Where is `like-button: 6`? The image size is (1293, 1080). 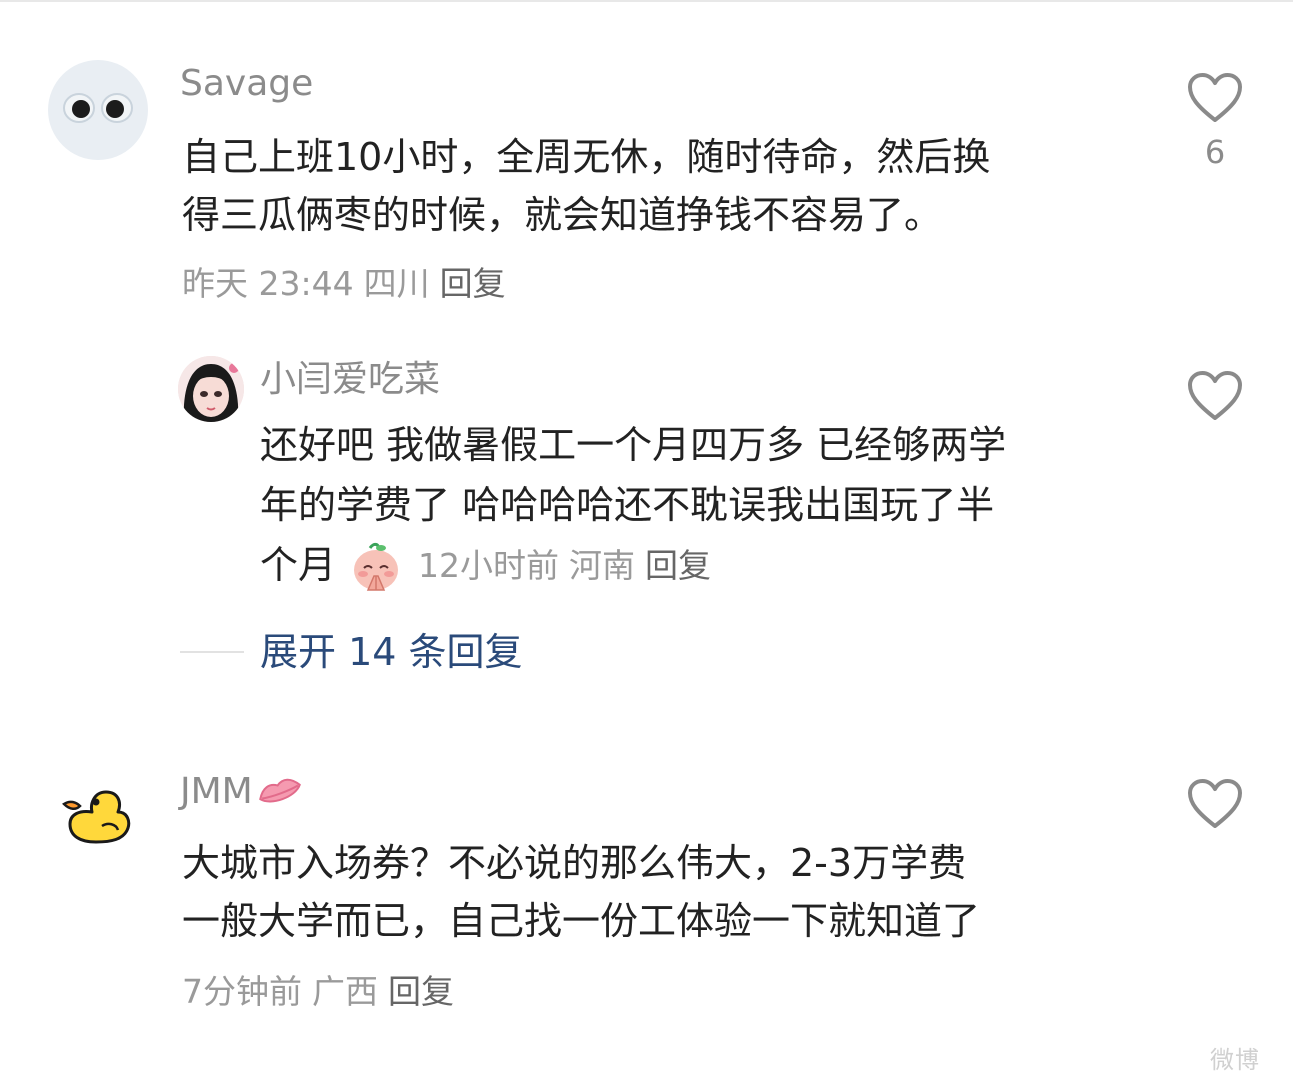 like-button: 6 is located at coordinates (1215, 122).